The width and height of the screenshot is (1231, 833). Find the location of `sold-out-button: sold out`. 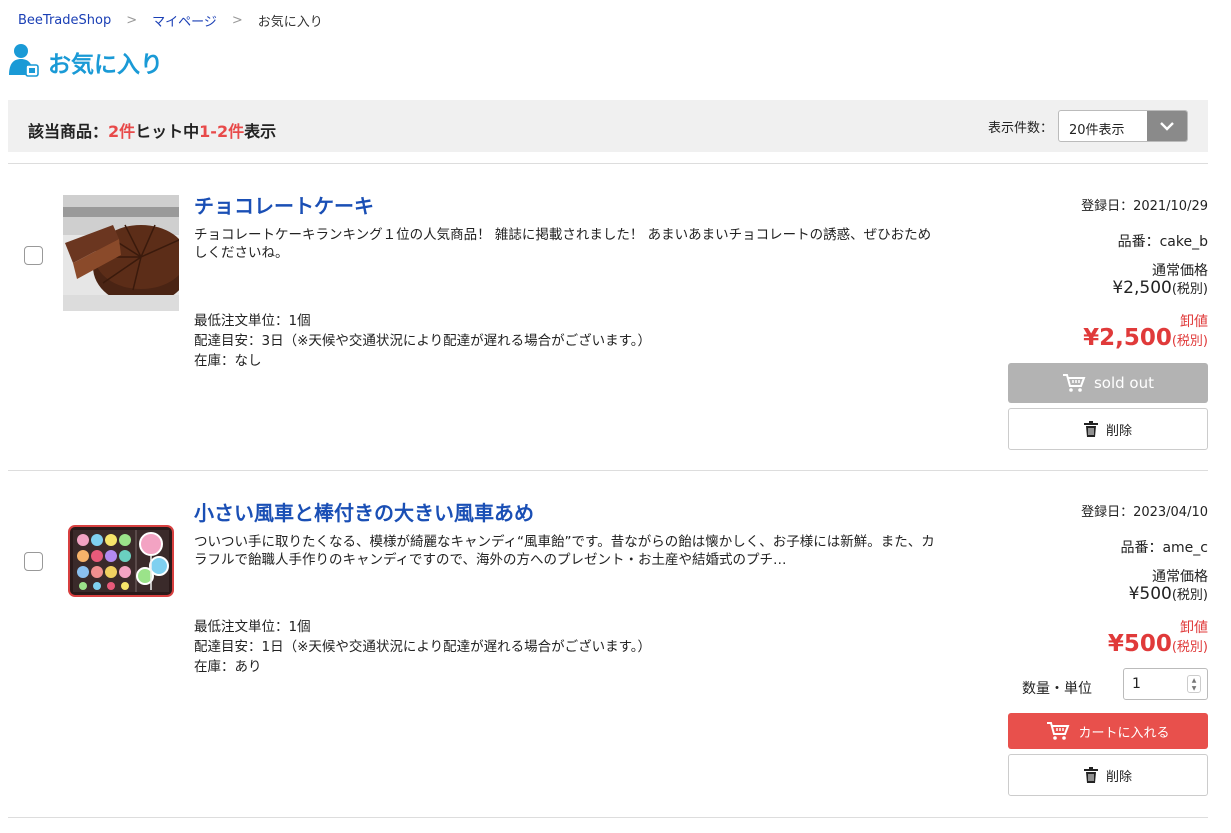

sold-out-button: sold out is located at coordinates (1108, 383).